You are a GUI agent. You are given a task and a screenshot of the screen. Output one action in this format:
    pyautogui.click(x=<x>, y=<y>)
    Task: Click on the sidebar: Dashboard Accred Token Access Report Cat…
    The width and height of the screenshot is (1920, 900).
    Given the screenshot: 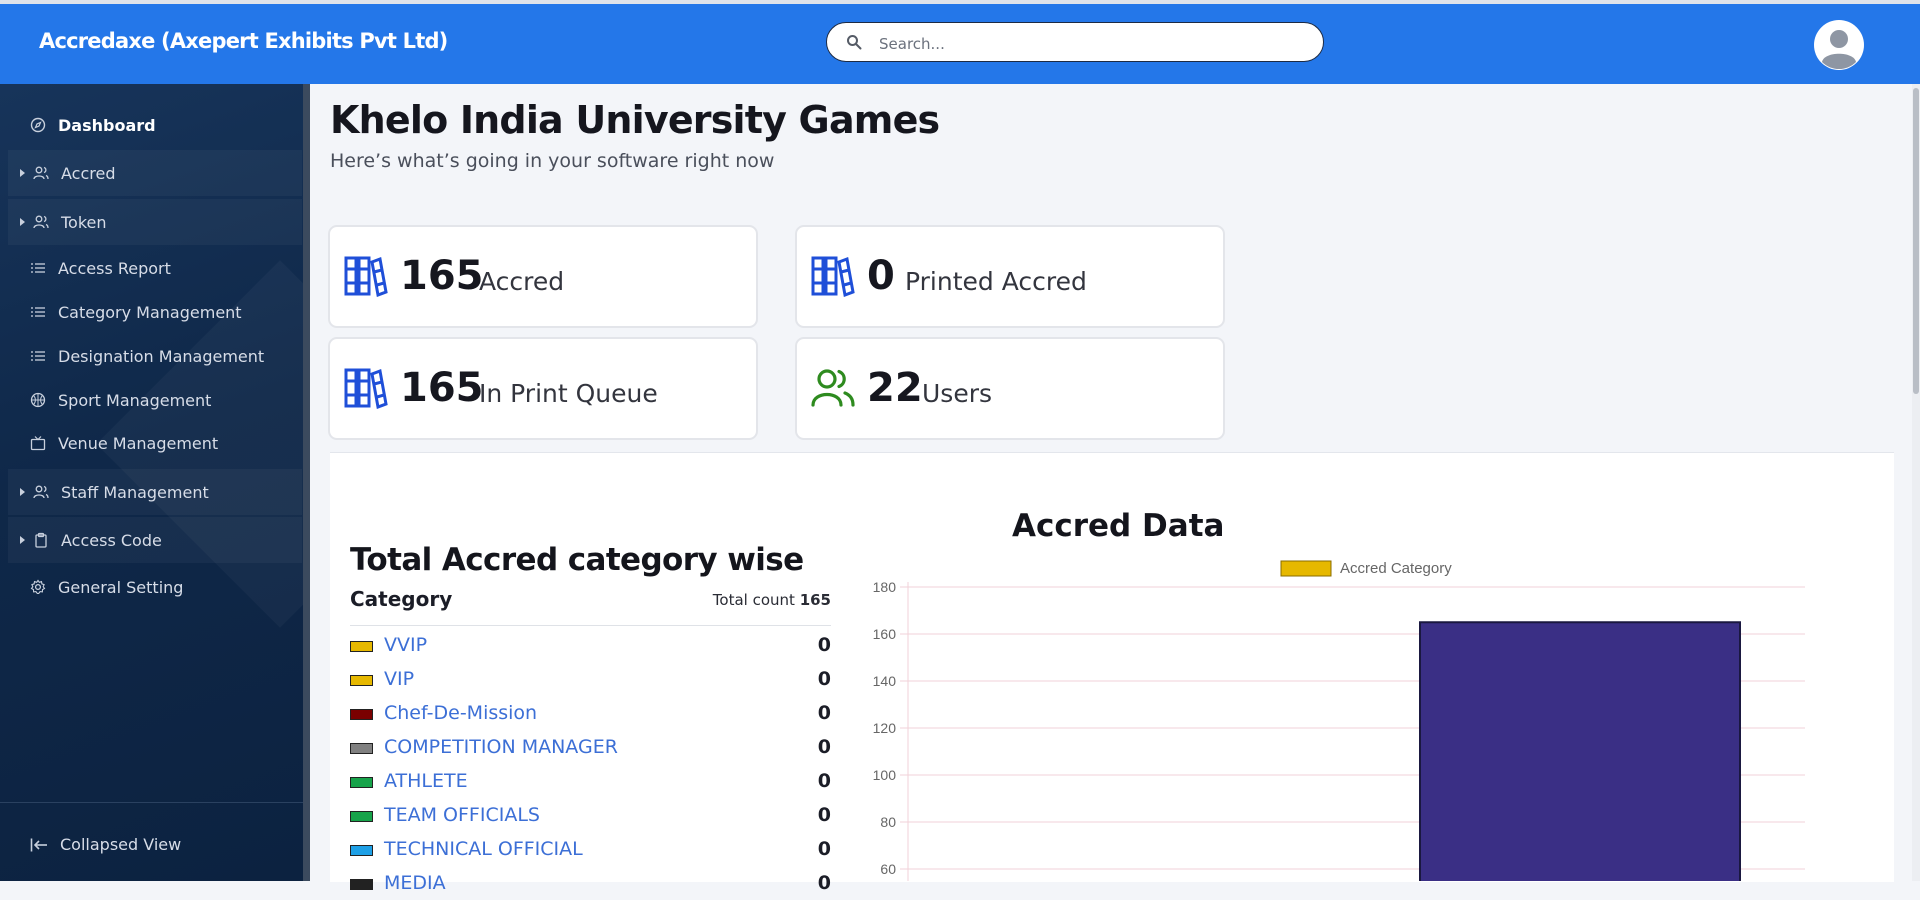 What is the action you would take?
    pyautogui.click(x=155, y=482)
    